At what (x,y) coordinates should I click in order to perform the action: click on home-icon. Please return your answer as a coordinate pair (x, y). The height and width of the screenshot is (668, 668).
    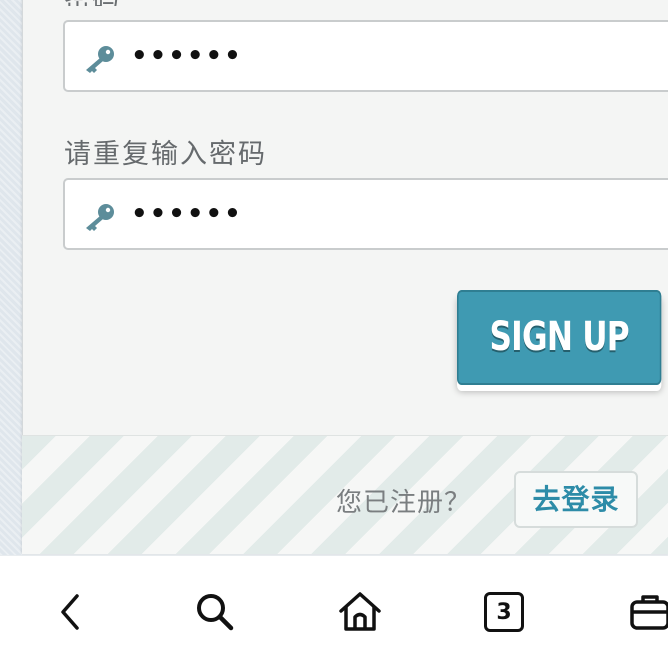
    Looking at the image, I should click on (360, 611).